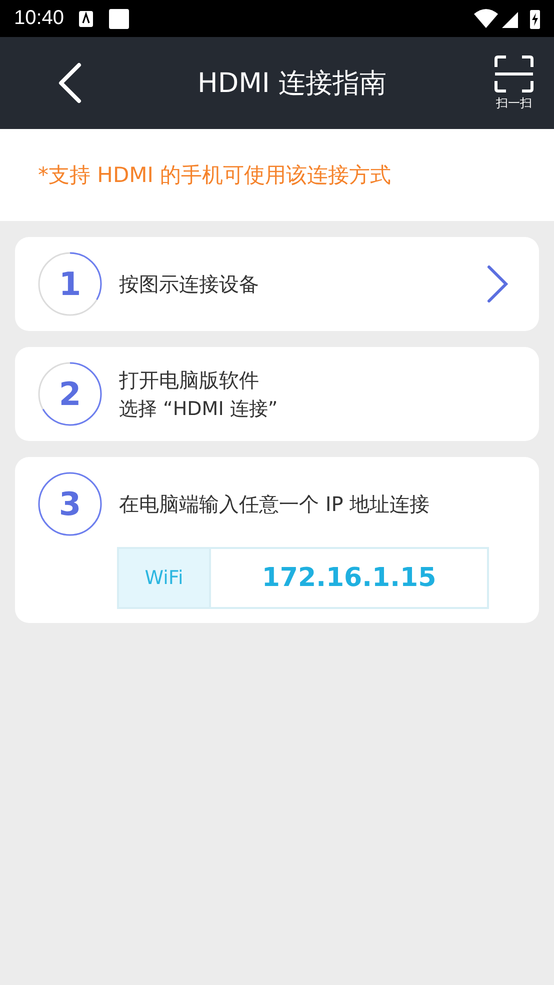  What do you see at coordinates (199, 409) in the screenshot?
I see `step-subtitle: 选择 “HDMI 连接”` at bounding box center [199, 409].